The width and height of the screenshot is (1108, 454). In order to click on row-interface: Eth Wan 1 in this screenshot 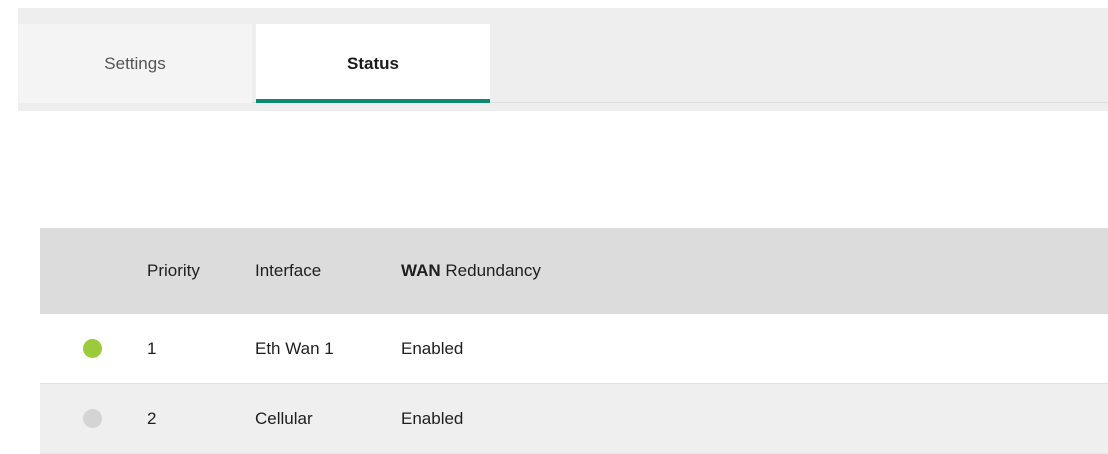, I will do `click(294, 348)`.